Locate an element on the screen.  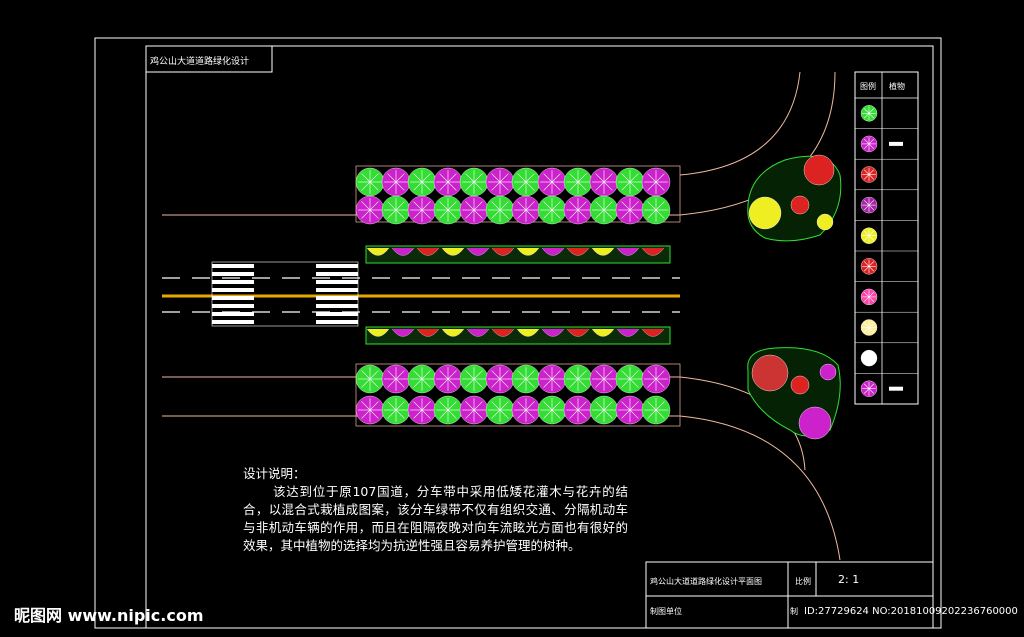
green-tree-icon is located at coordinates (869, 113).